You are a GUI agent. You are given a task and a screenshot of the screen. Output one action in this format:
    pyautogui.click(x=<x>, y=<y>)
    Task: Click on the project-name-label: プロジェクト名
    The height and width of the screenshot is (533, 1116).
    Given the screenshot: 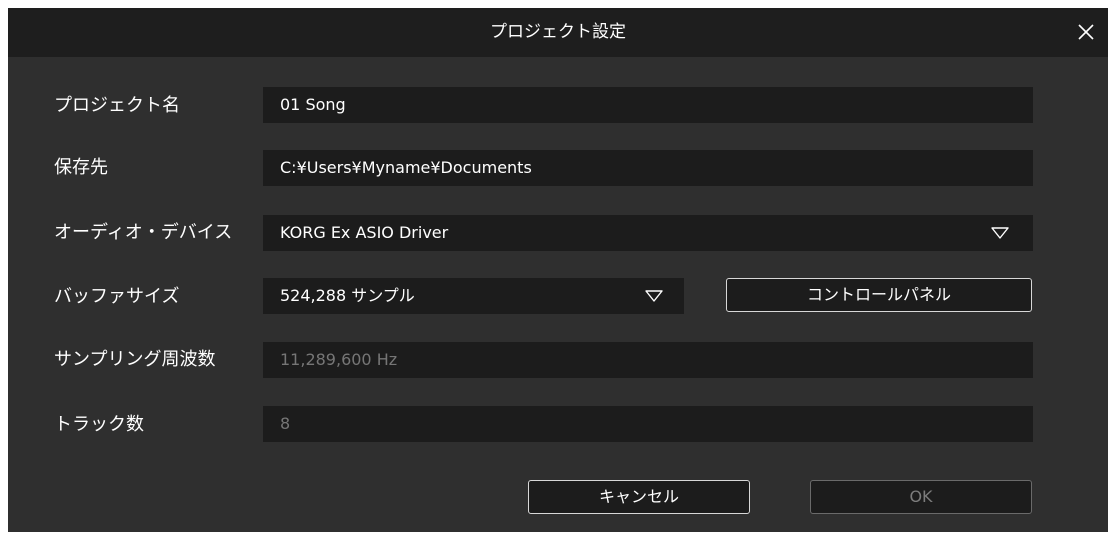 What is the action you would take?
    pyautogui.click(x=117, y=105)
    